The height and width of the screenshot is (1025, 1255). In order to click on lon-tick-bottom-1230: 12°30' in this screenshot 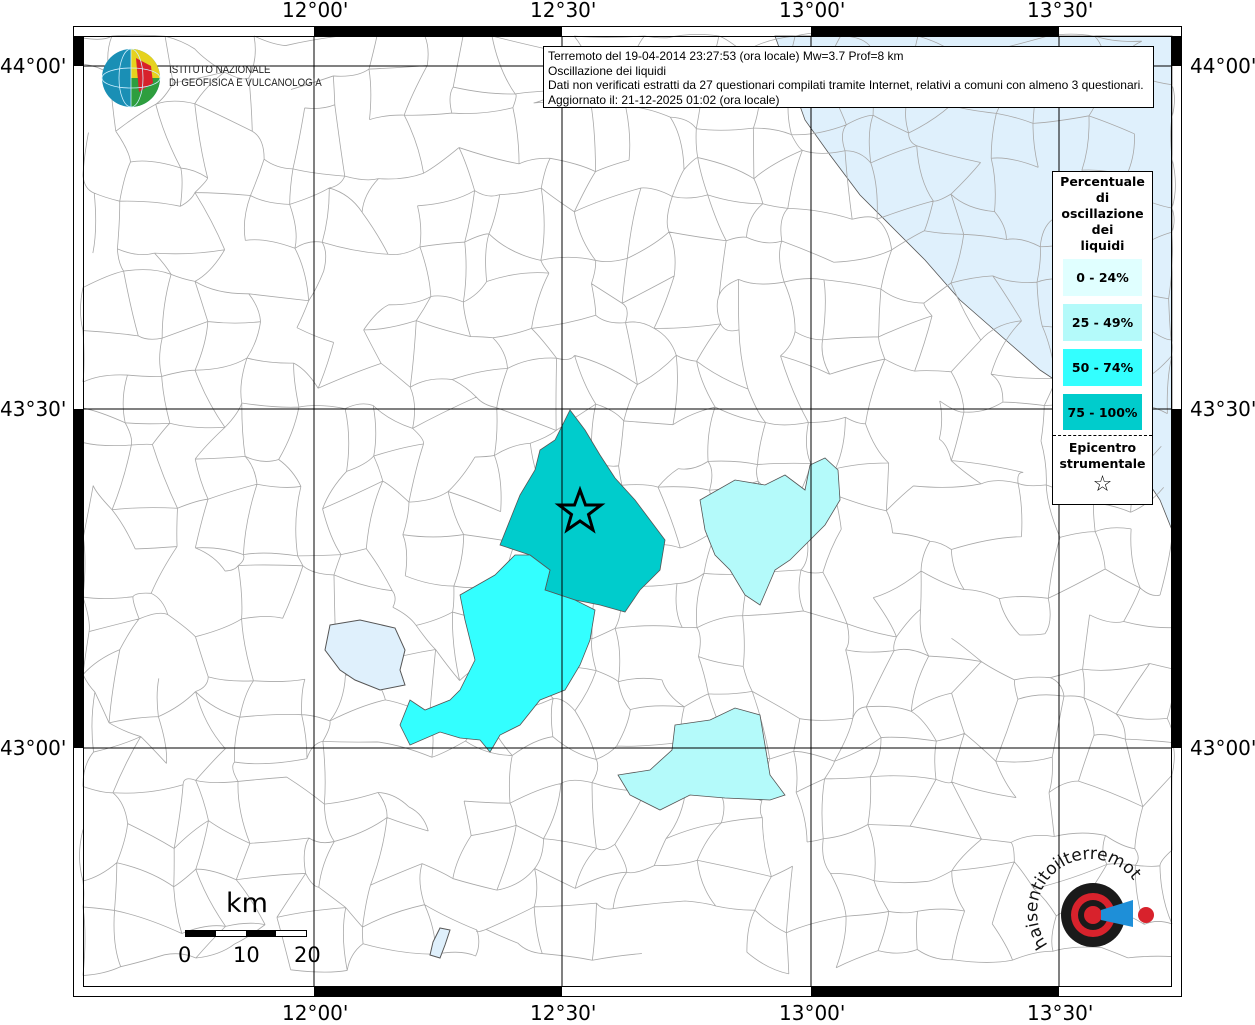, I will do `click(563, 1013)`.